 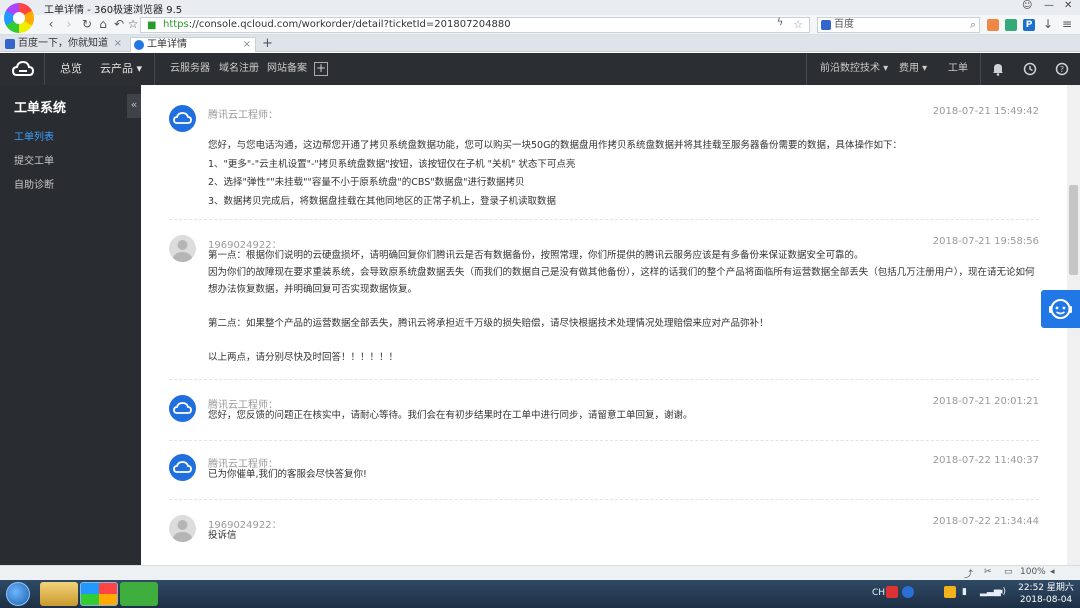 I want to click on status-sound-icon: ◂, so click(x=1052, y=572).